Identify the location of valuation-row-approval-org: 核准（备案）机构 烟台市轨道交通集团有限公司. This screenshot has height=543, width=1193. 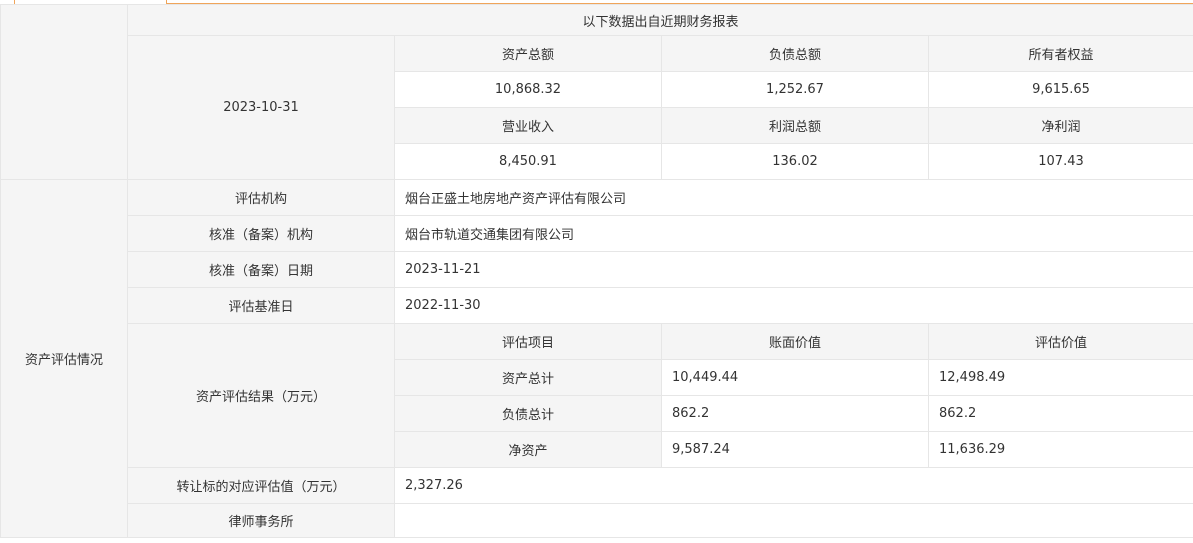
(597, 233).